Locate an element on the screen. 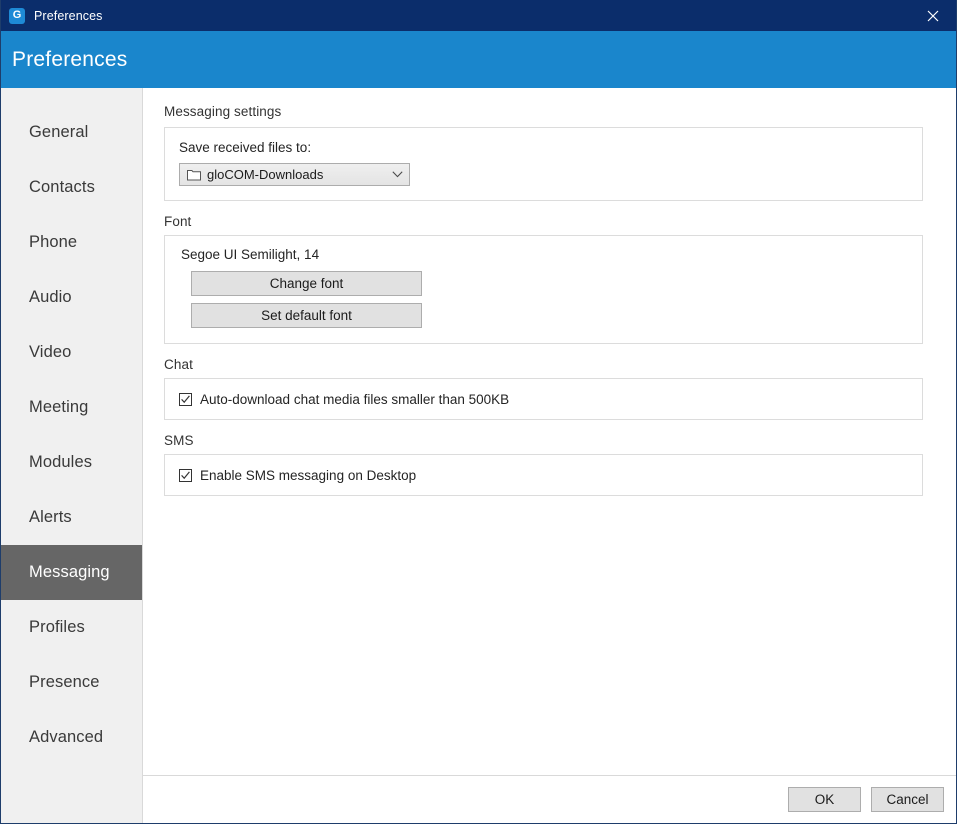 The width and height of the screenshot is (957, 824). page-title: Preferences is located at coordinates (70, 59).